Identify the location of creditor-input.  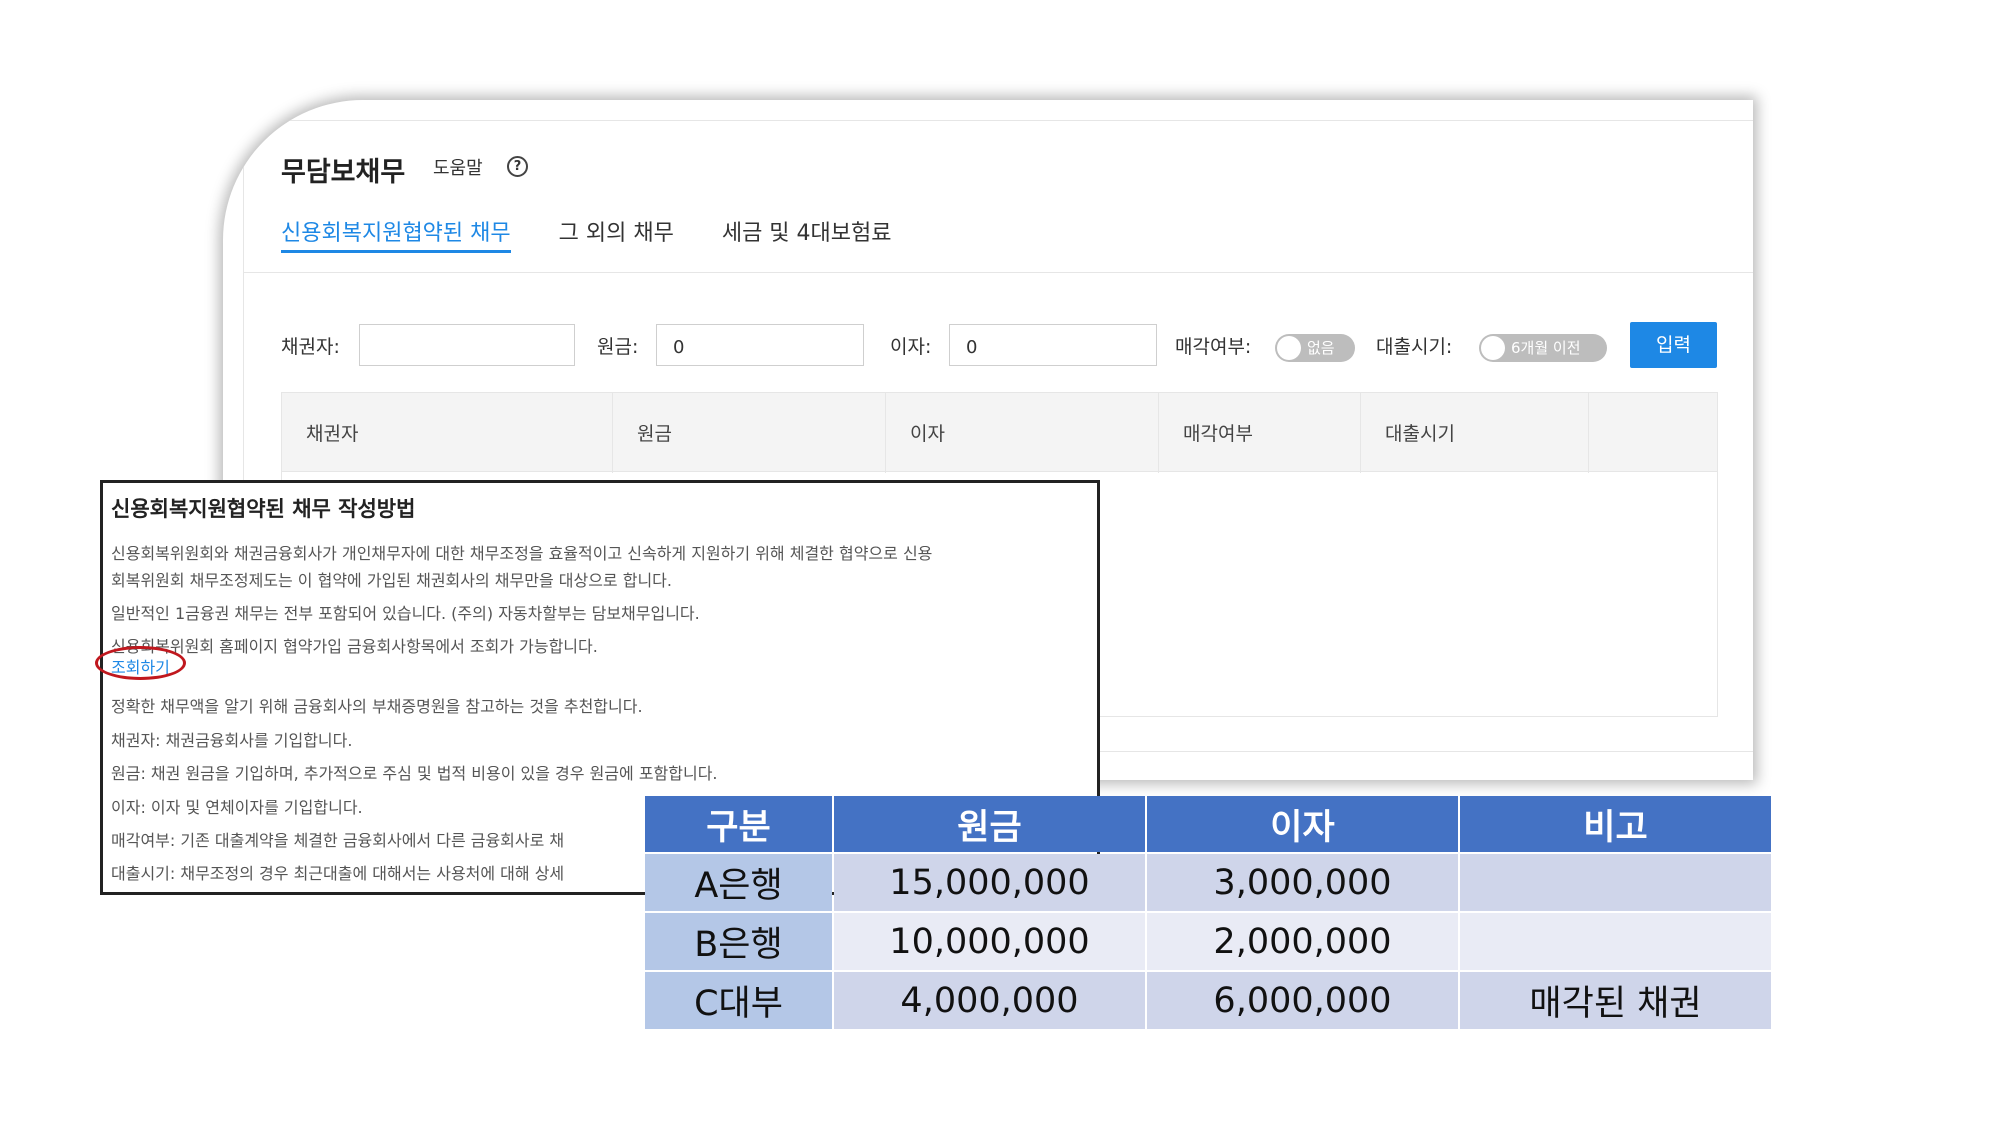
(467, 345).